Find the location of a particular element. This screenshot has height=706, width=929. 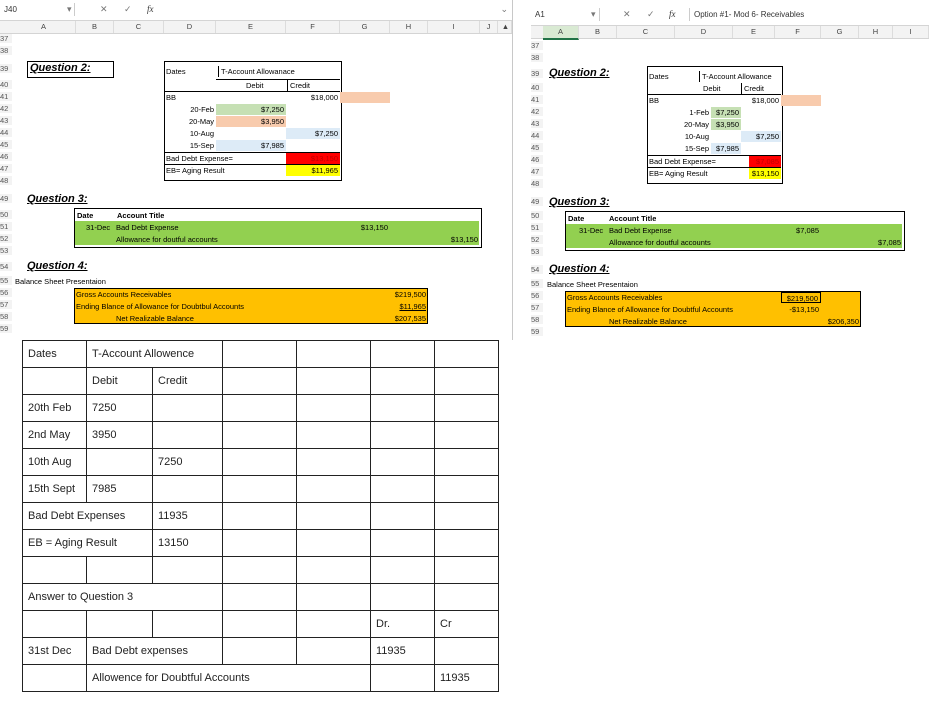

row-header: 40 is located at coordinates (6, 84).